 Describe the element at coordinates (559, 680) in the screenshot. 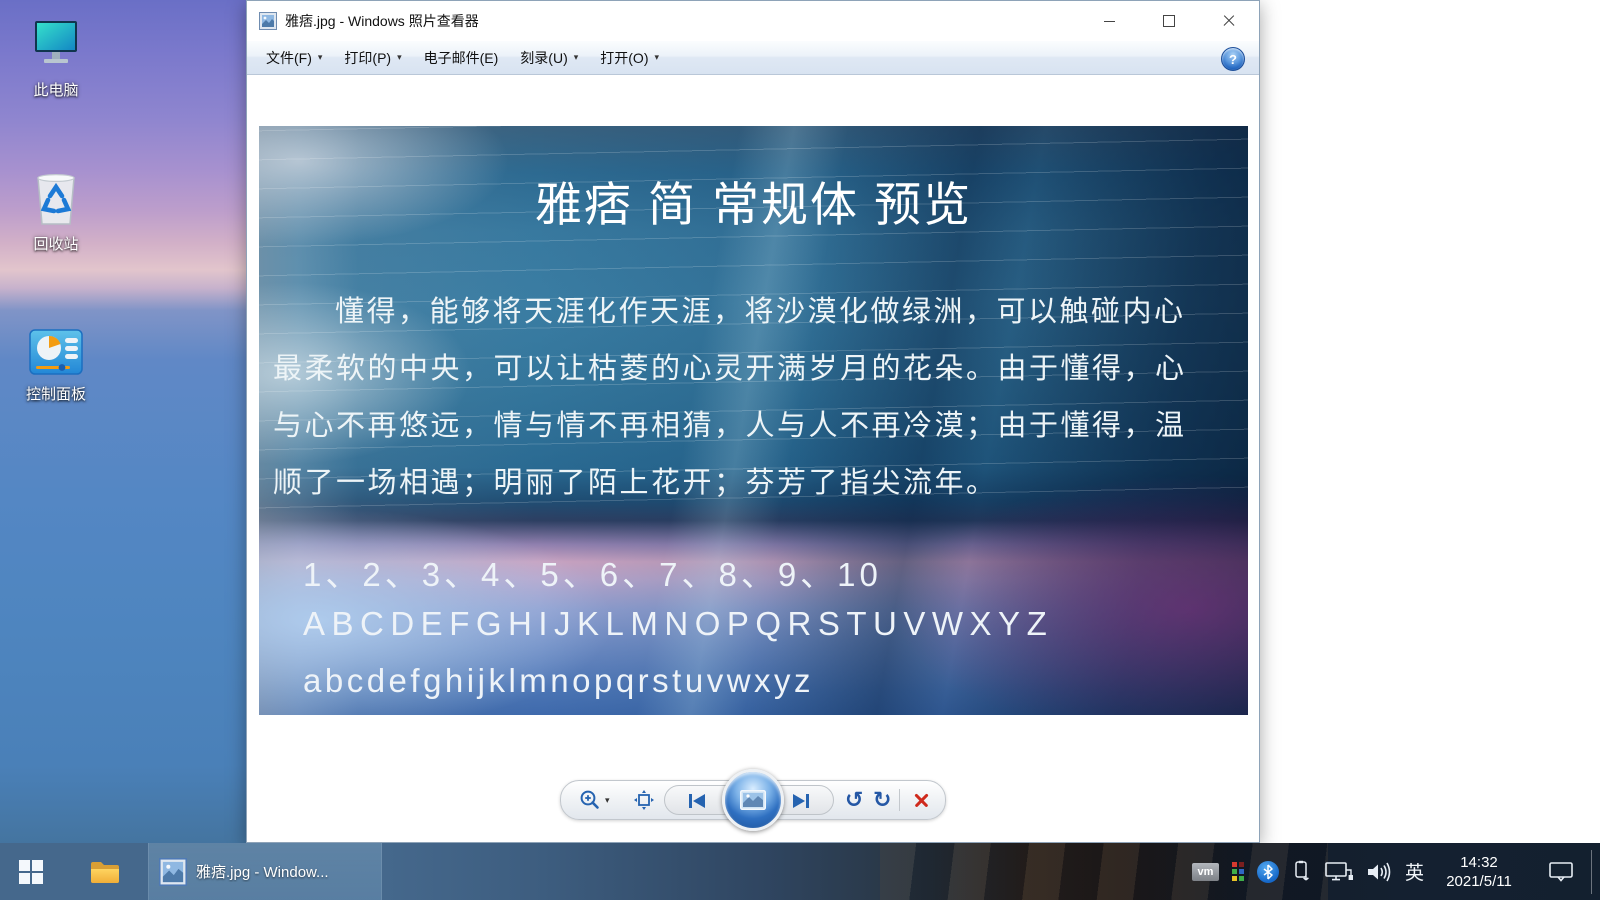

I see `lowercase-sample: abcdefghijklmnopqrstuvwxyz` at that location.